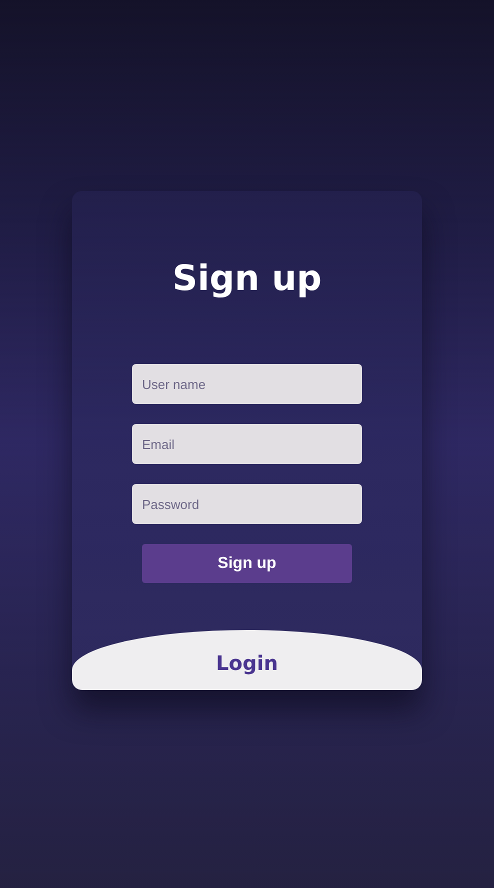  What do you see at coordinates (247, 279) in the screenshot?
I see `form-title: Sign up` at bounding box center [247, 279].